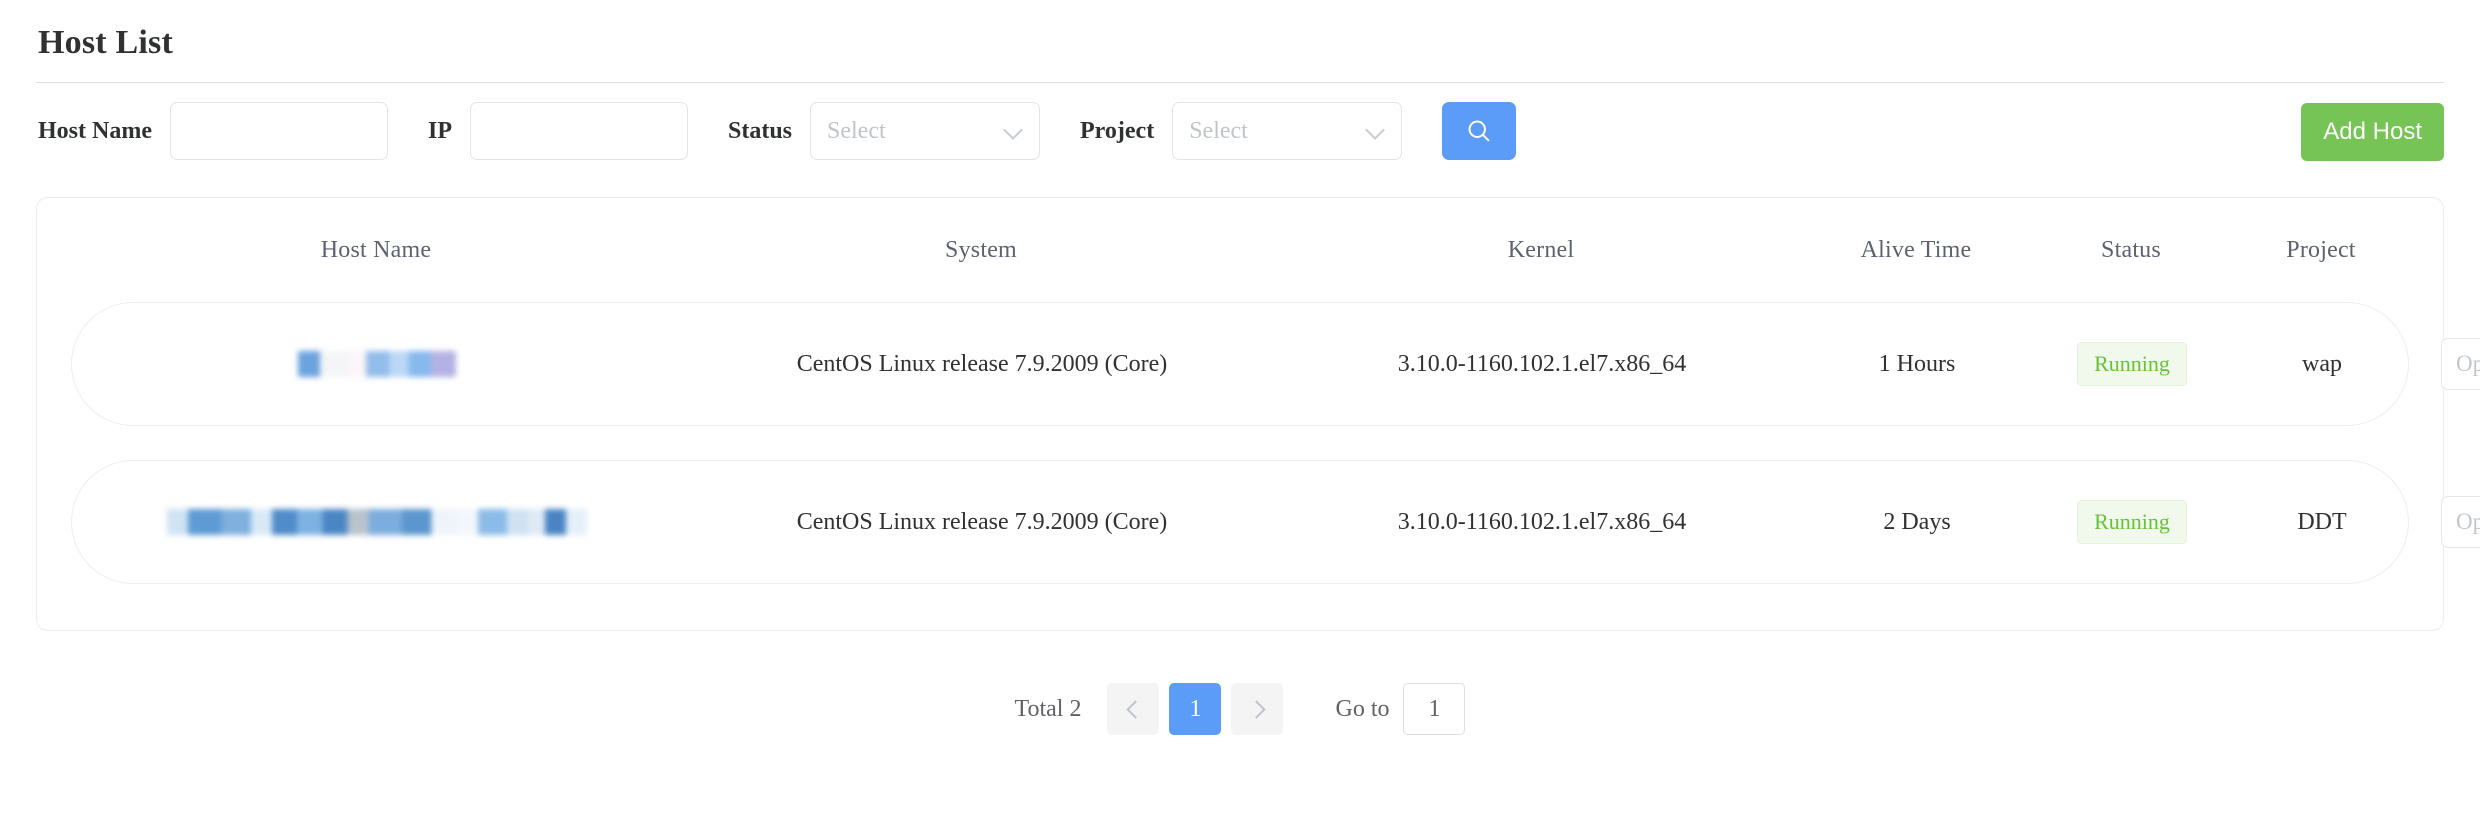  Describe the element at coordinates (105, 42) in the screenshot. I see `page-title: Host List` at that location.